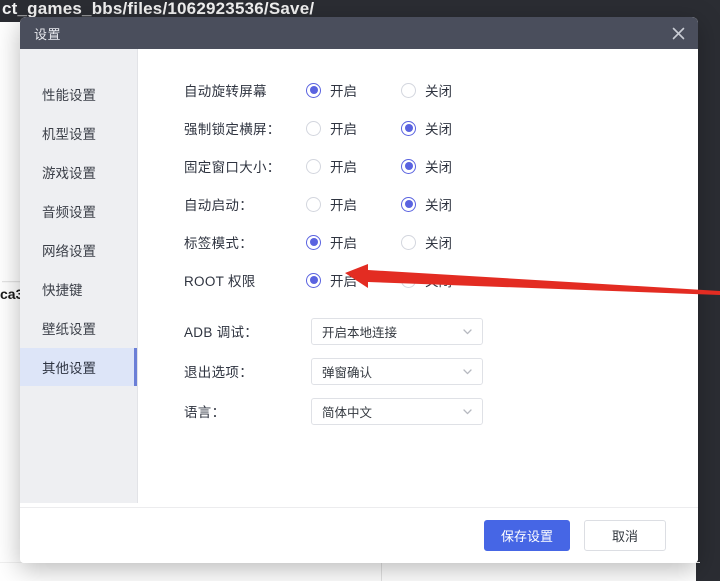  What do you see at coordinates (625, 535) in the screenshot?
I see `cancel-button: 取消` at bounding box center [625, 535].